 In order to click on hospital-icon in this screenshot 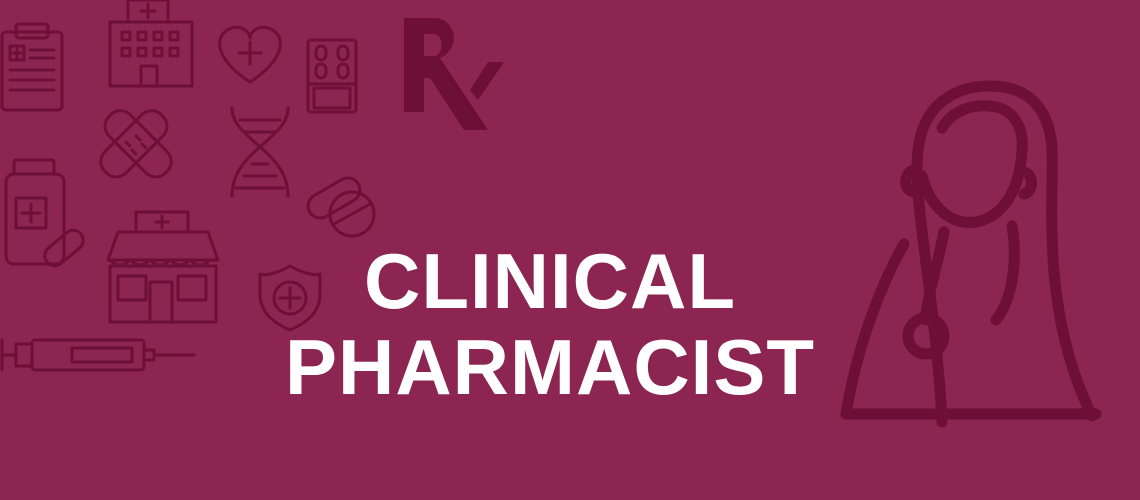, I will do `click(151, 44)`.